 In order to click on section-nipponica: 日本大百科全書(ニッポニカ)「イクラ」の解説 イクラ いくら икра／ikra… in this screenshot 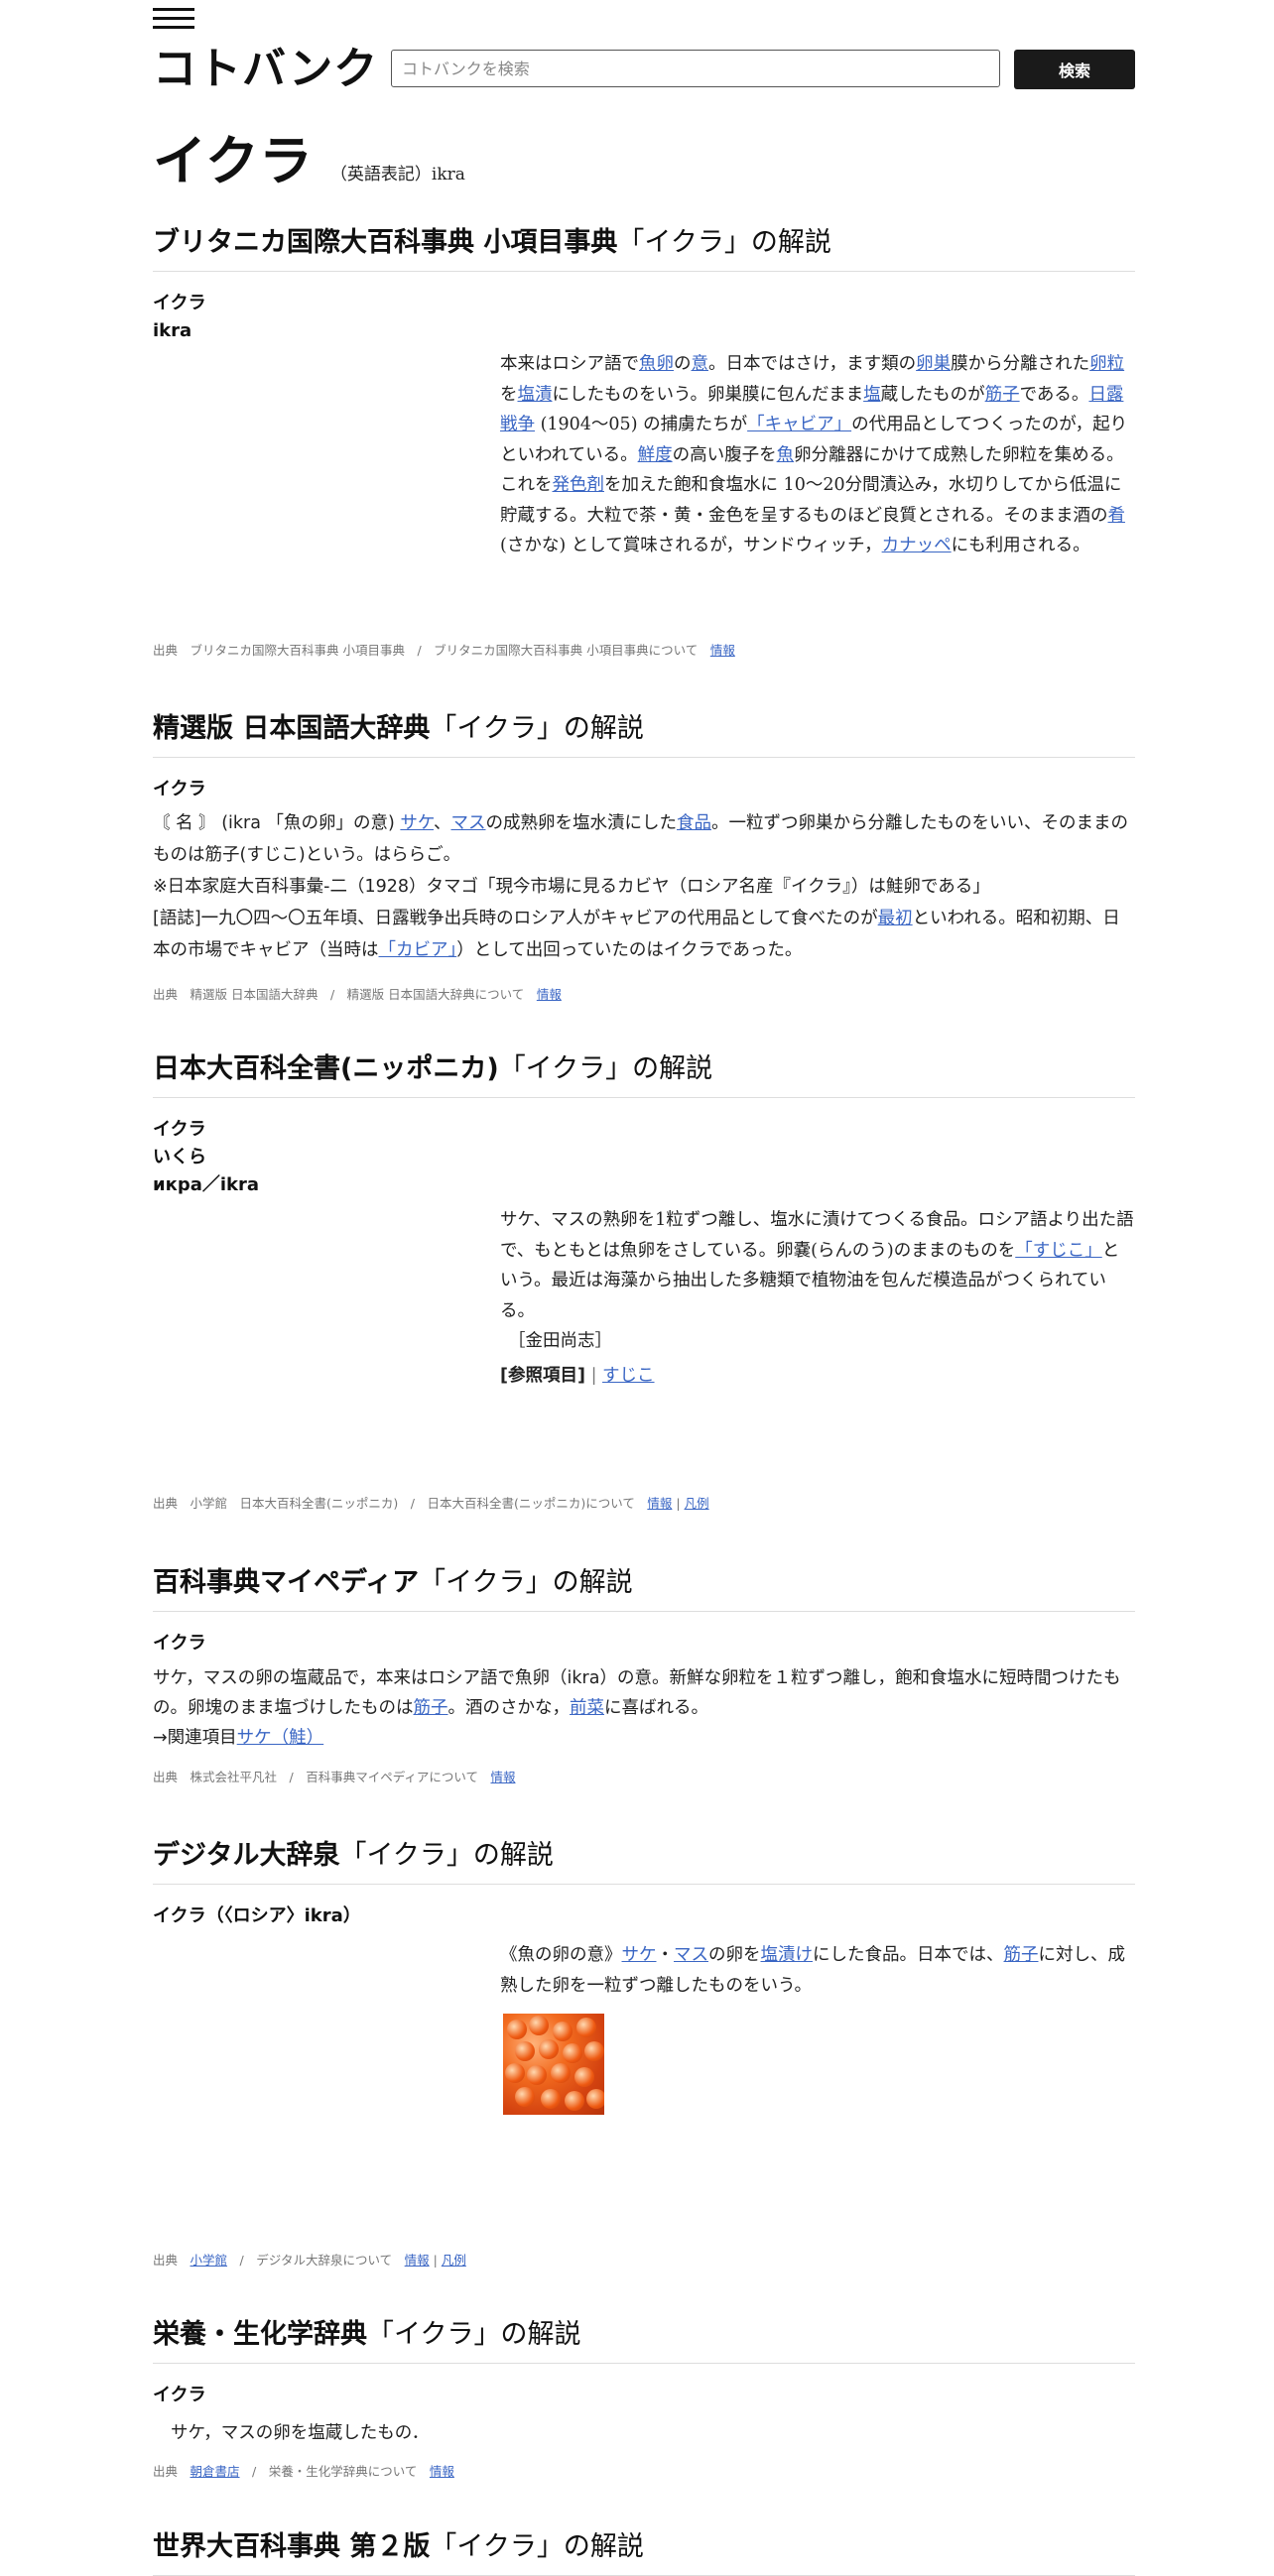, I will do `click(644, 1278)`.